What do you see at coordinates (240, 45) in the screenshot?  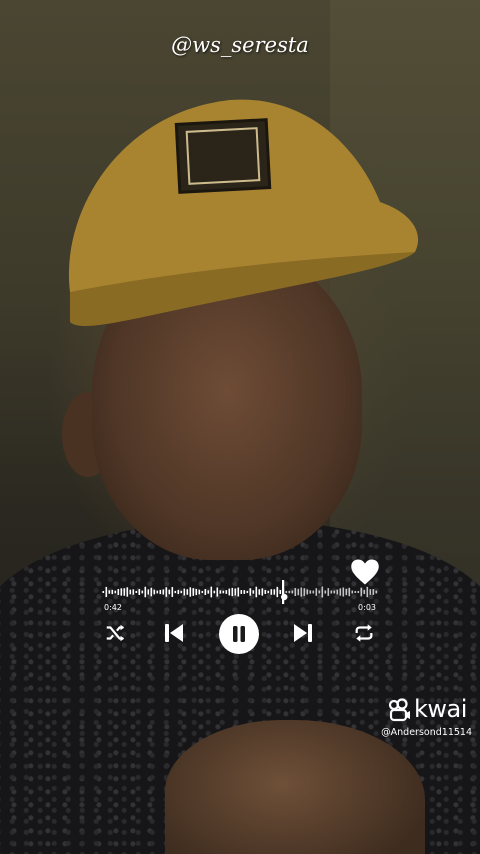 I see `creator-watermark: @ws_seresta` at bounding box center [240, 45].